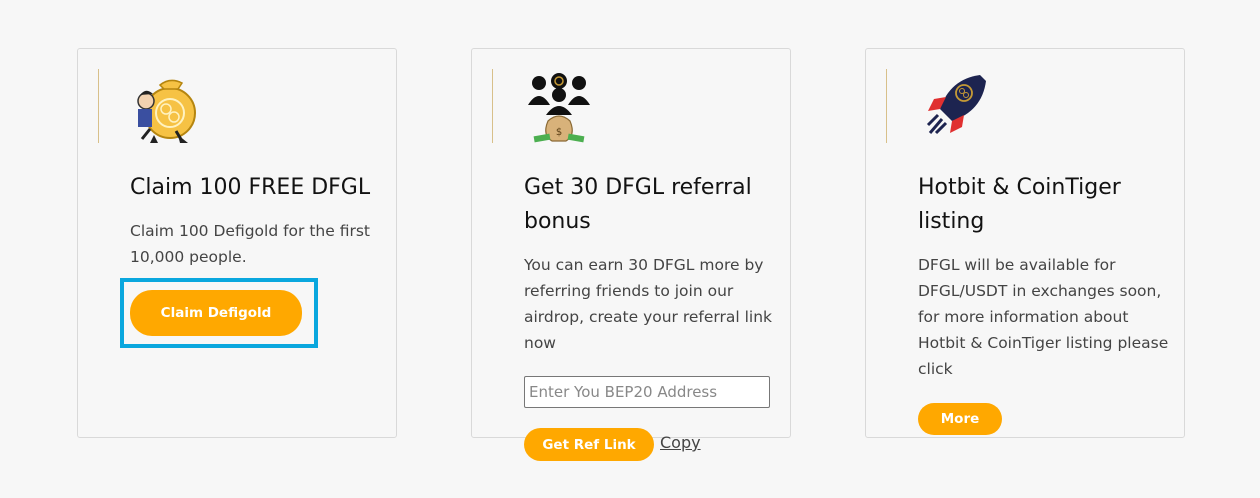  What do you see at coordinates (559, 108) in the screenshot?
I see `referral-people-icon: $` at bounding box center [559, 108].